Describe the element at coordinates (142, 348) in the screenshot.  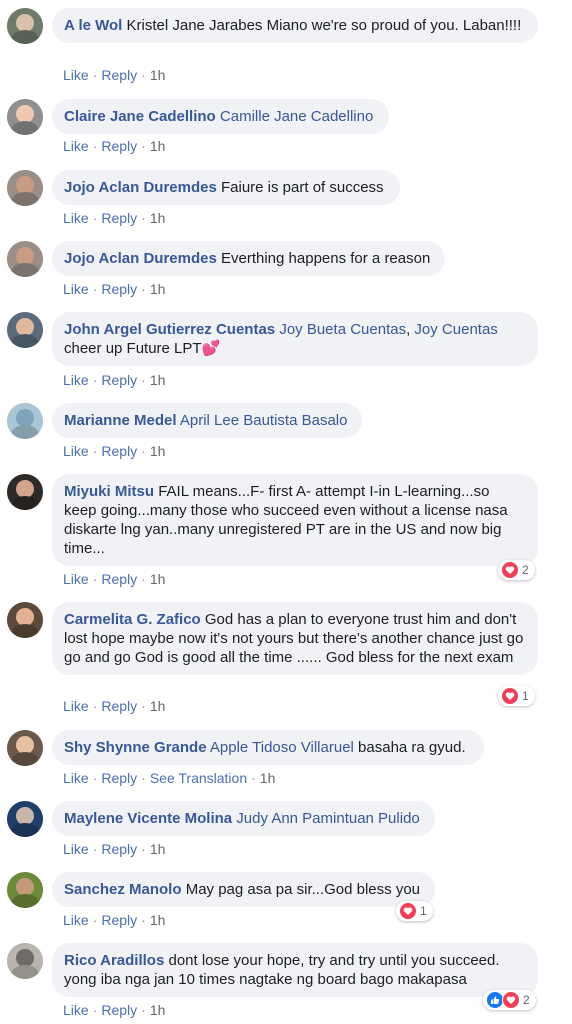
I see `comment-text: cheer up Future LPT💕` at that location.